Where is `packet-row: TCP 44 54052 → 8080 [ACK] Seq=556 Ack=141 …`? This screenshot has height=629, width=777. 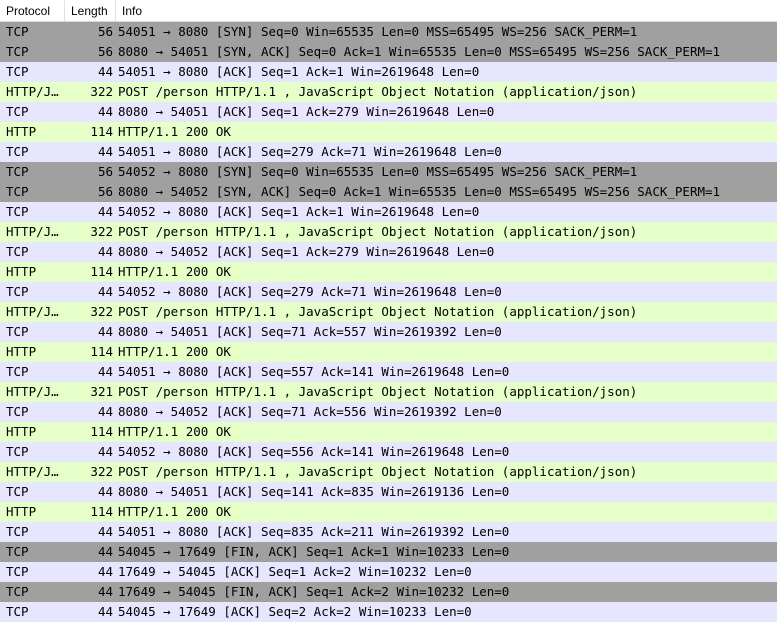 packet-row: TCP 44 54052 → 8080 [ACK] Seq=556 Ack=141 … is located at coordinates (388, 452).